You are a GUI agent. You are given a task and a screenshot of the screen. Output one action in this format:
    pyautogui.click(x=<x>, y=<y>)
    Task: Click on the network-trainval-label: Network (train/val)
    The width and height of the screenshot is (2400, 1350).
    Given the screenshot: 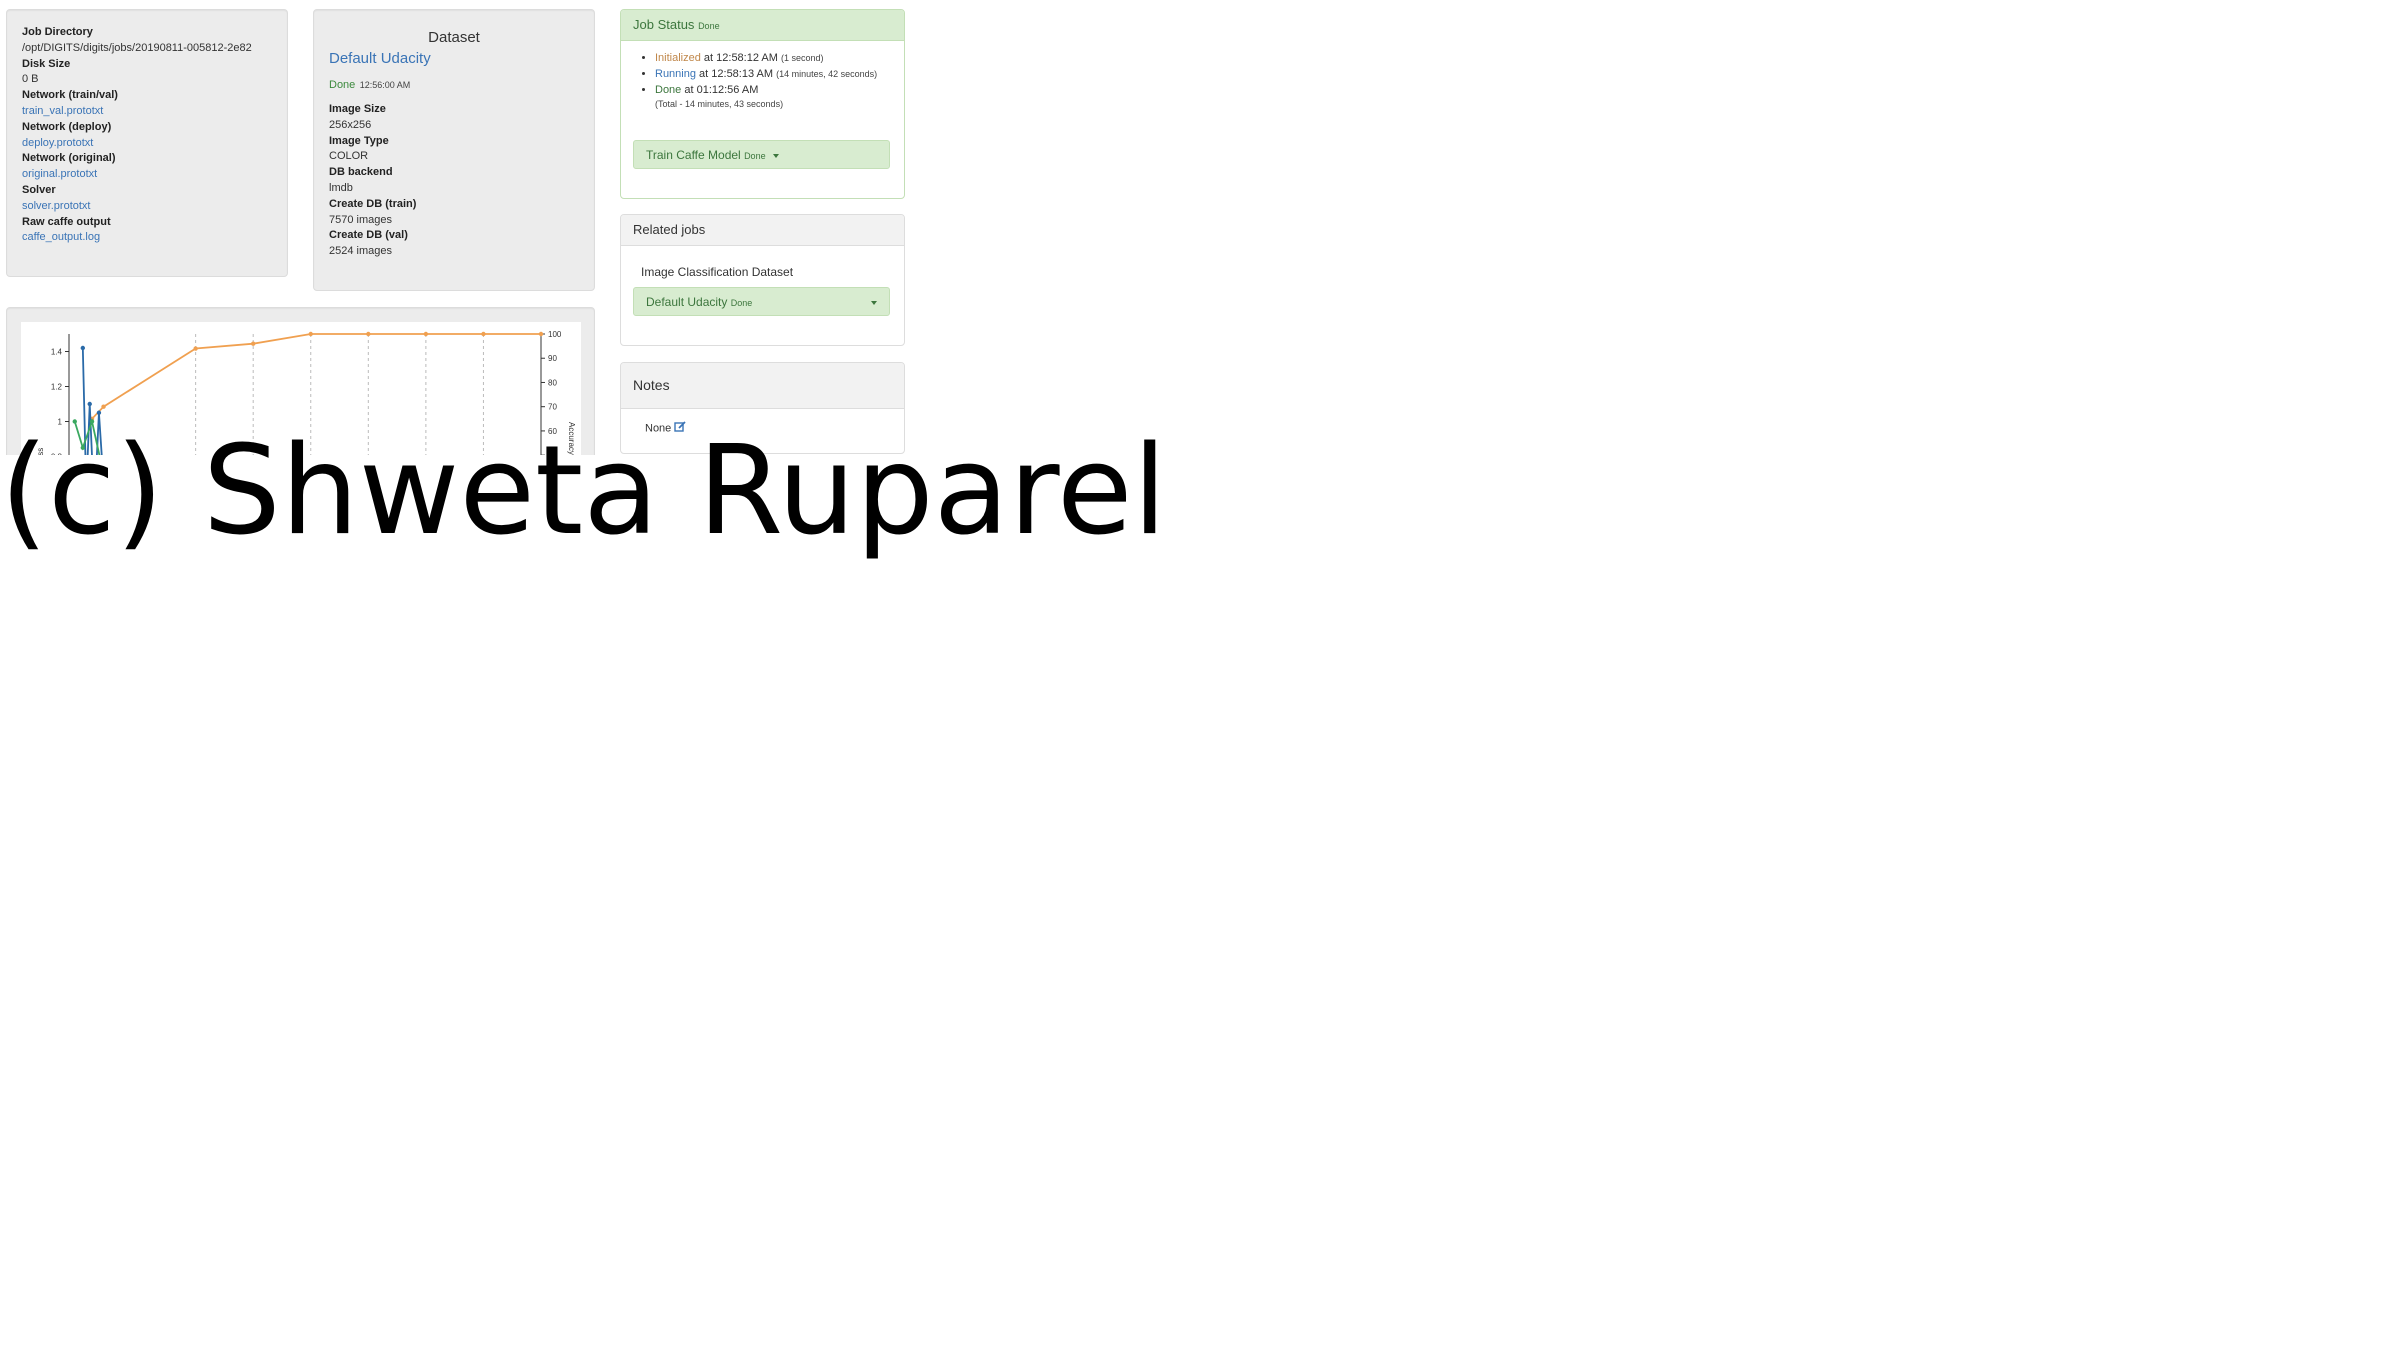 What is the action you would take?
    pyautogui.click(x=70, y=95)
    